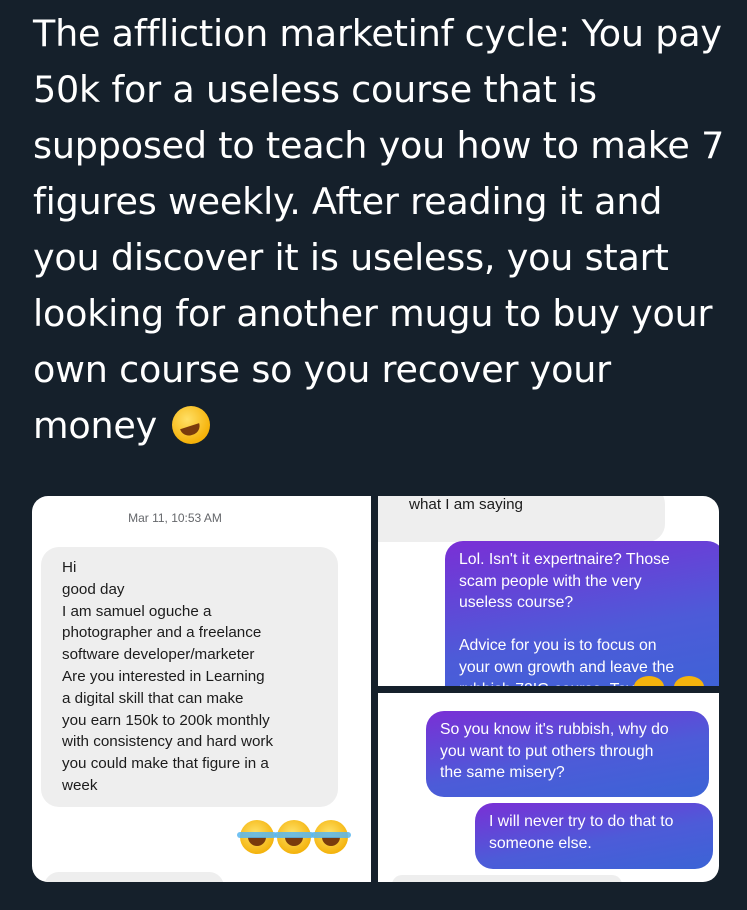 Image resolution: width=747 pixels, height=910 pixels. I want to click on incoming-message-bubble: what I am saying, so click(521, 519).